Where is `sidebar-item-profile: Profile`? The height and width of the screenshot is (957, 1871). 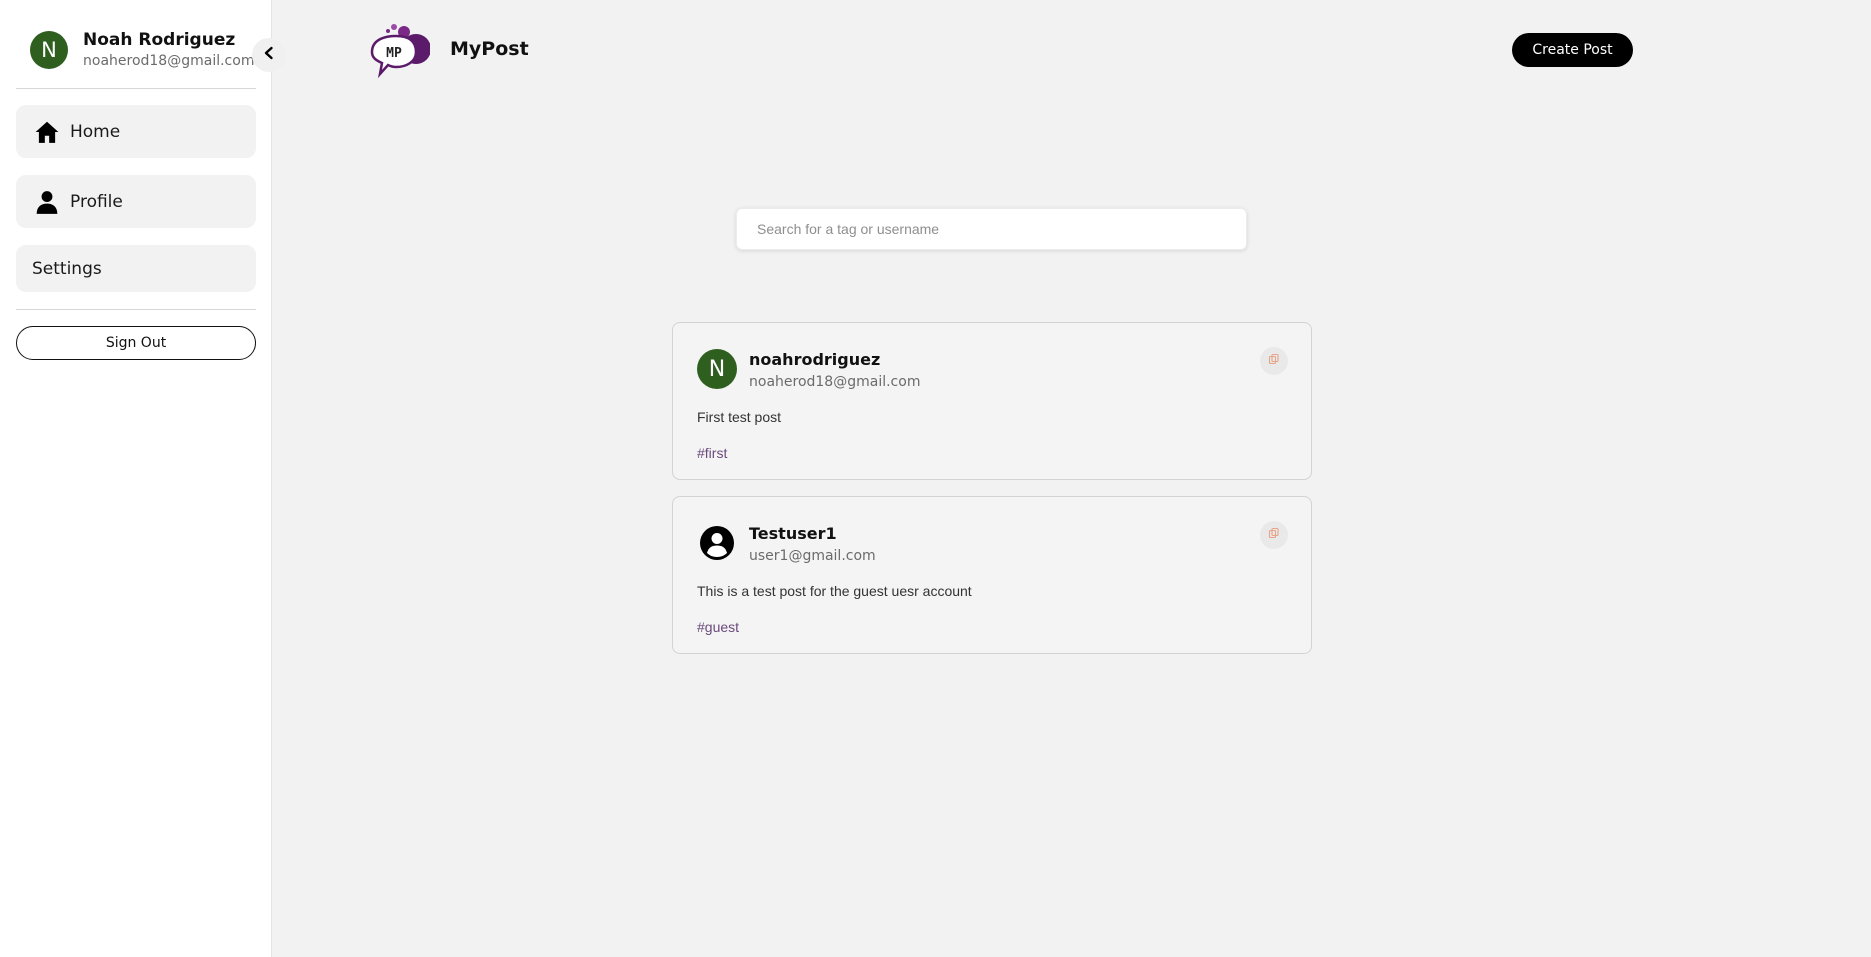 sidebar-item-profile: Profile is located at coordinates (136, 201).